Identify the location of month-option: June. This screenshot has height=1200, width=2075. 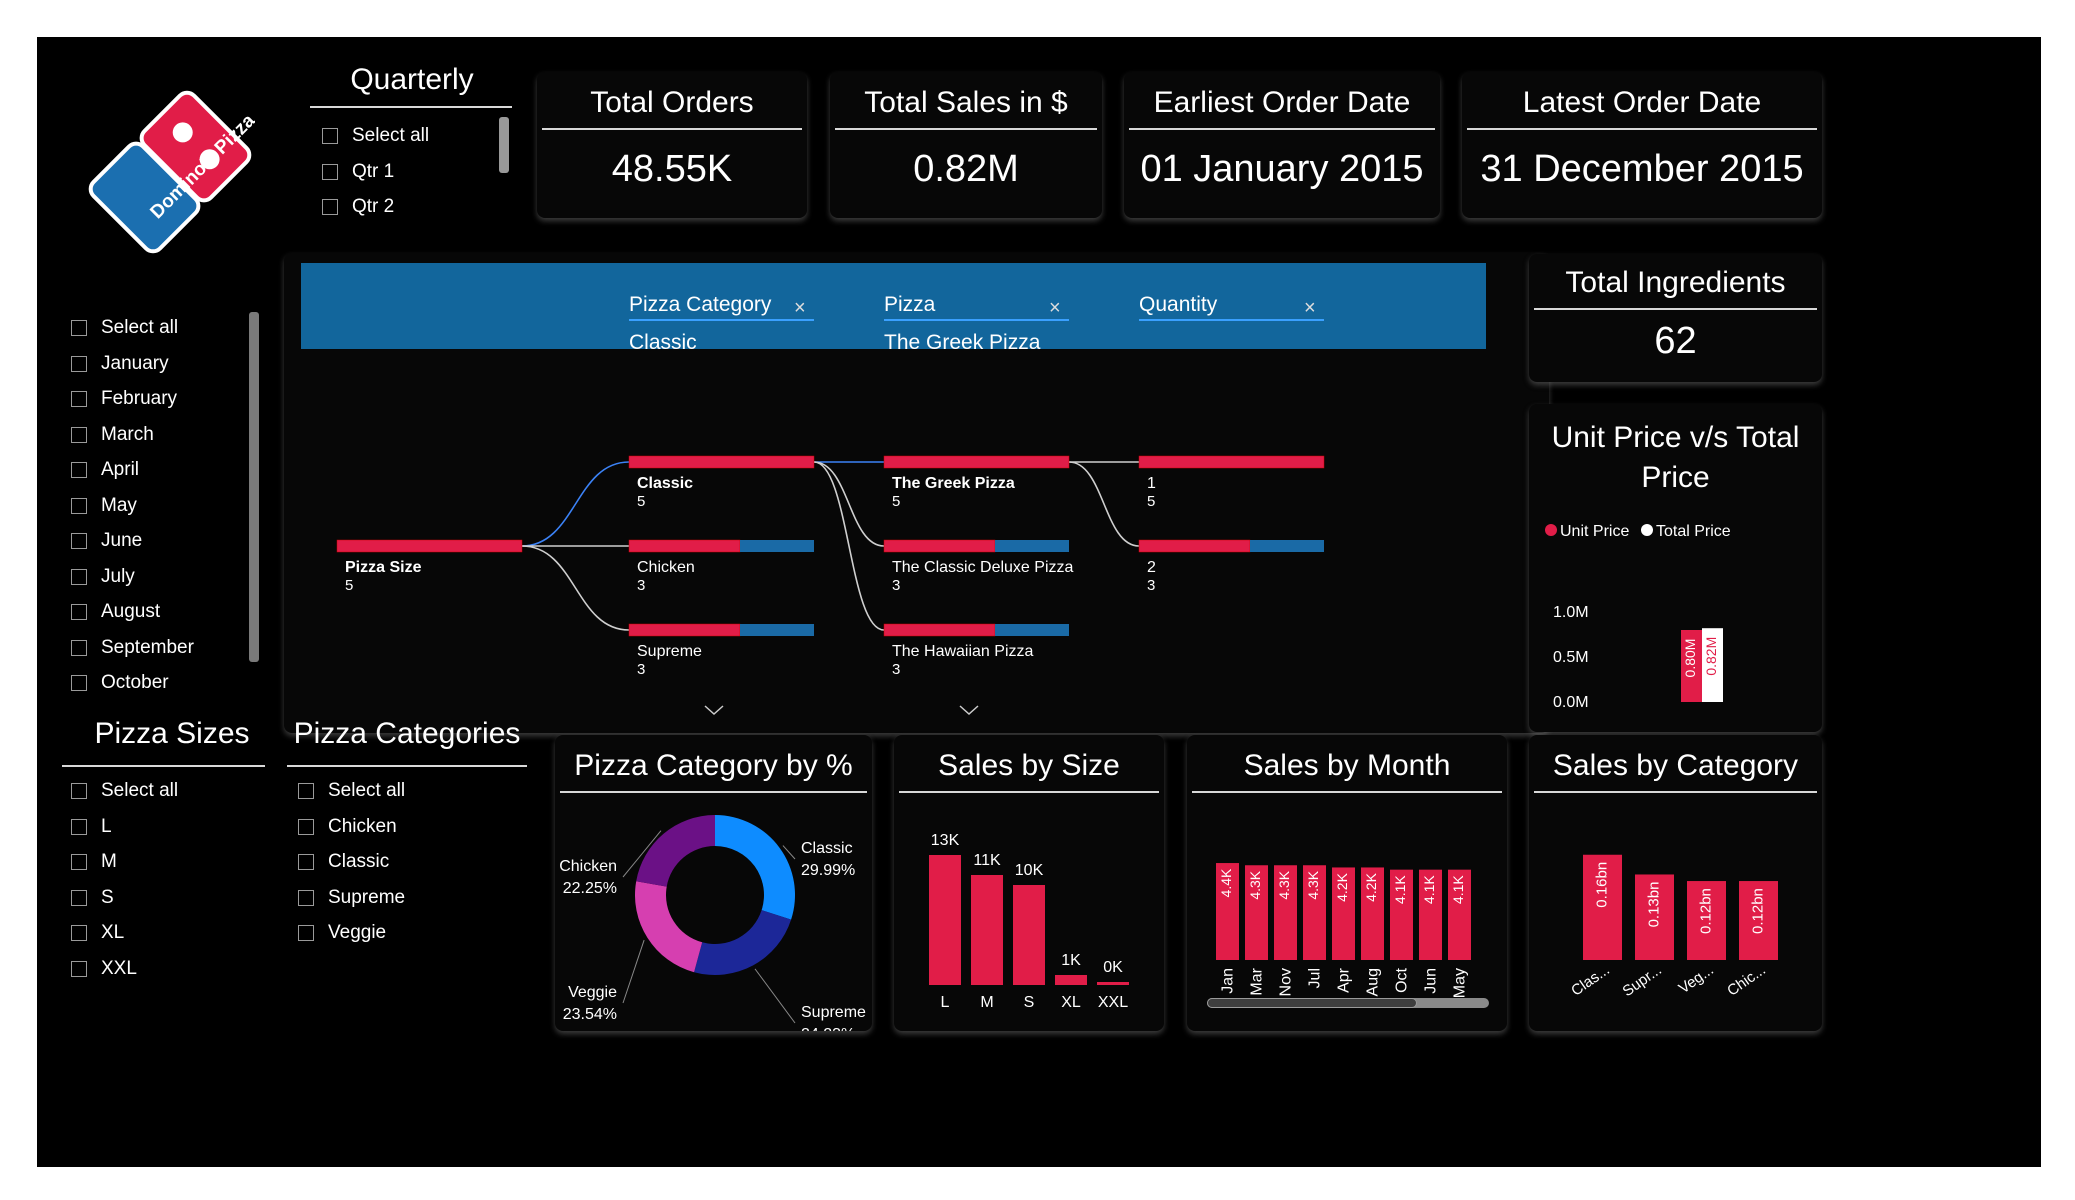
(106, 541).